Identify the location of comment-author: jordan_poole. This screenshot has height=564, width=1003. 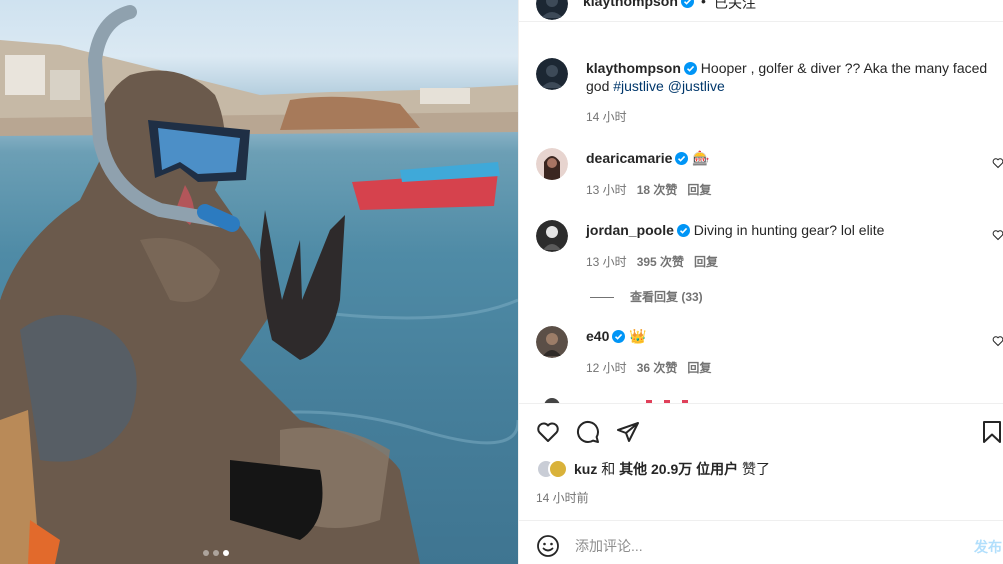
(630, 230).